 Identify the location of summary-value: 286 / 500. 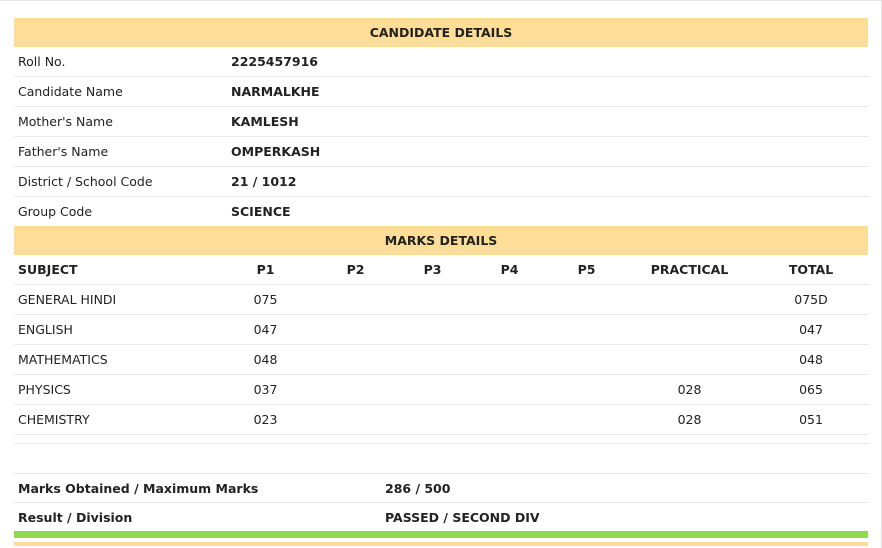
(624, 488).